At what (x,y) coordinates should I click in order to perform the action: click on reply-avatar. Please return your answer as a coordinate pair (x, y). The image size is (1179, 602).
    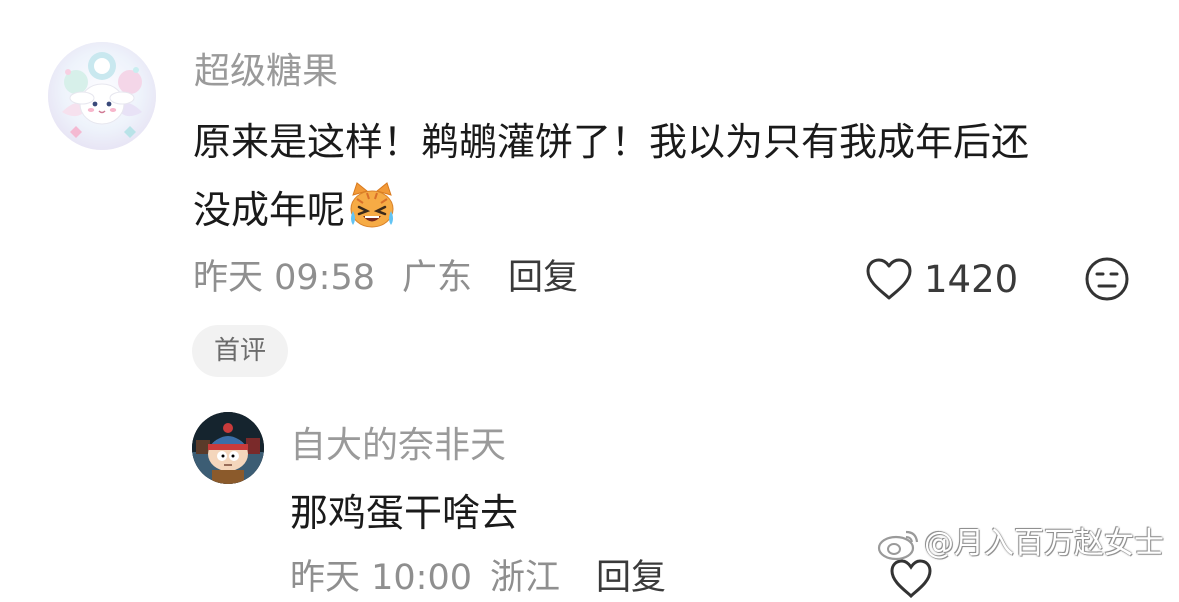
    Looking at the image, I should click on (228, 448).